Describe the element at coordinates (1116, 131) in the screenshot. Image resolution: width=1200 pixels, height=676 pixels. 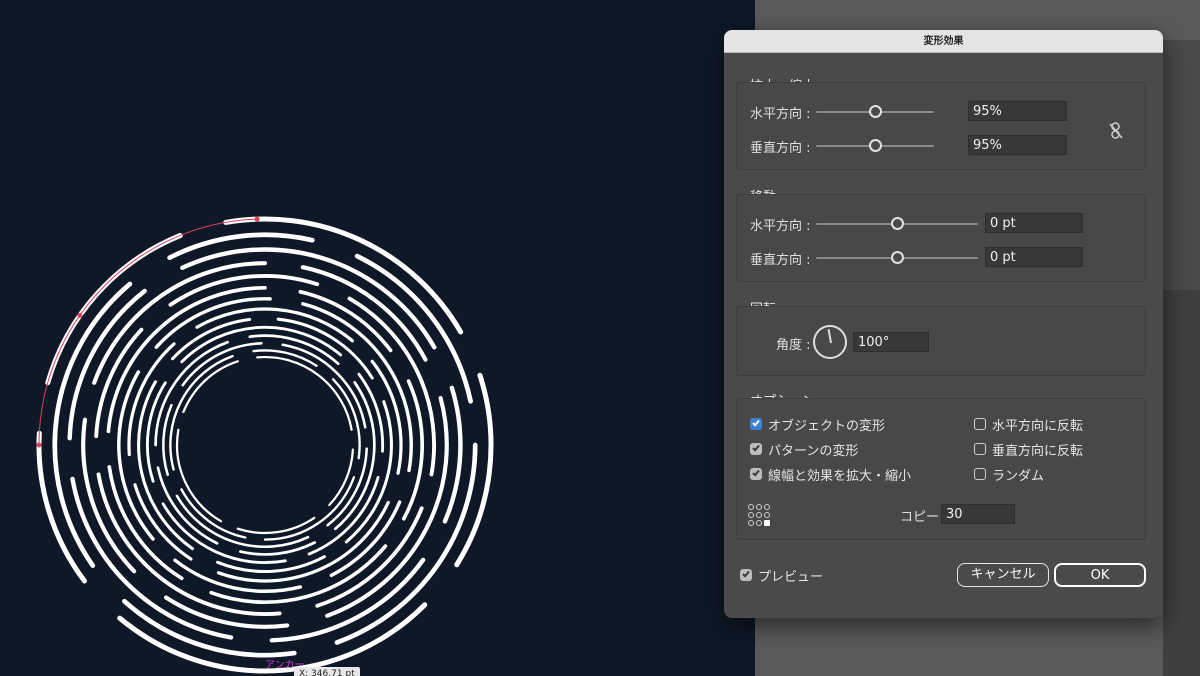
I see `unlink-icon` at that location.